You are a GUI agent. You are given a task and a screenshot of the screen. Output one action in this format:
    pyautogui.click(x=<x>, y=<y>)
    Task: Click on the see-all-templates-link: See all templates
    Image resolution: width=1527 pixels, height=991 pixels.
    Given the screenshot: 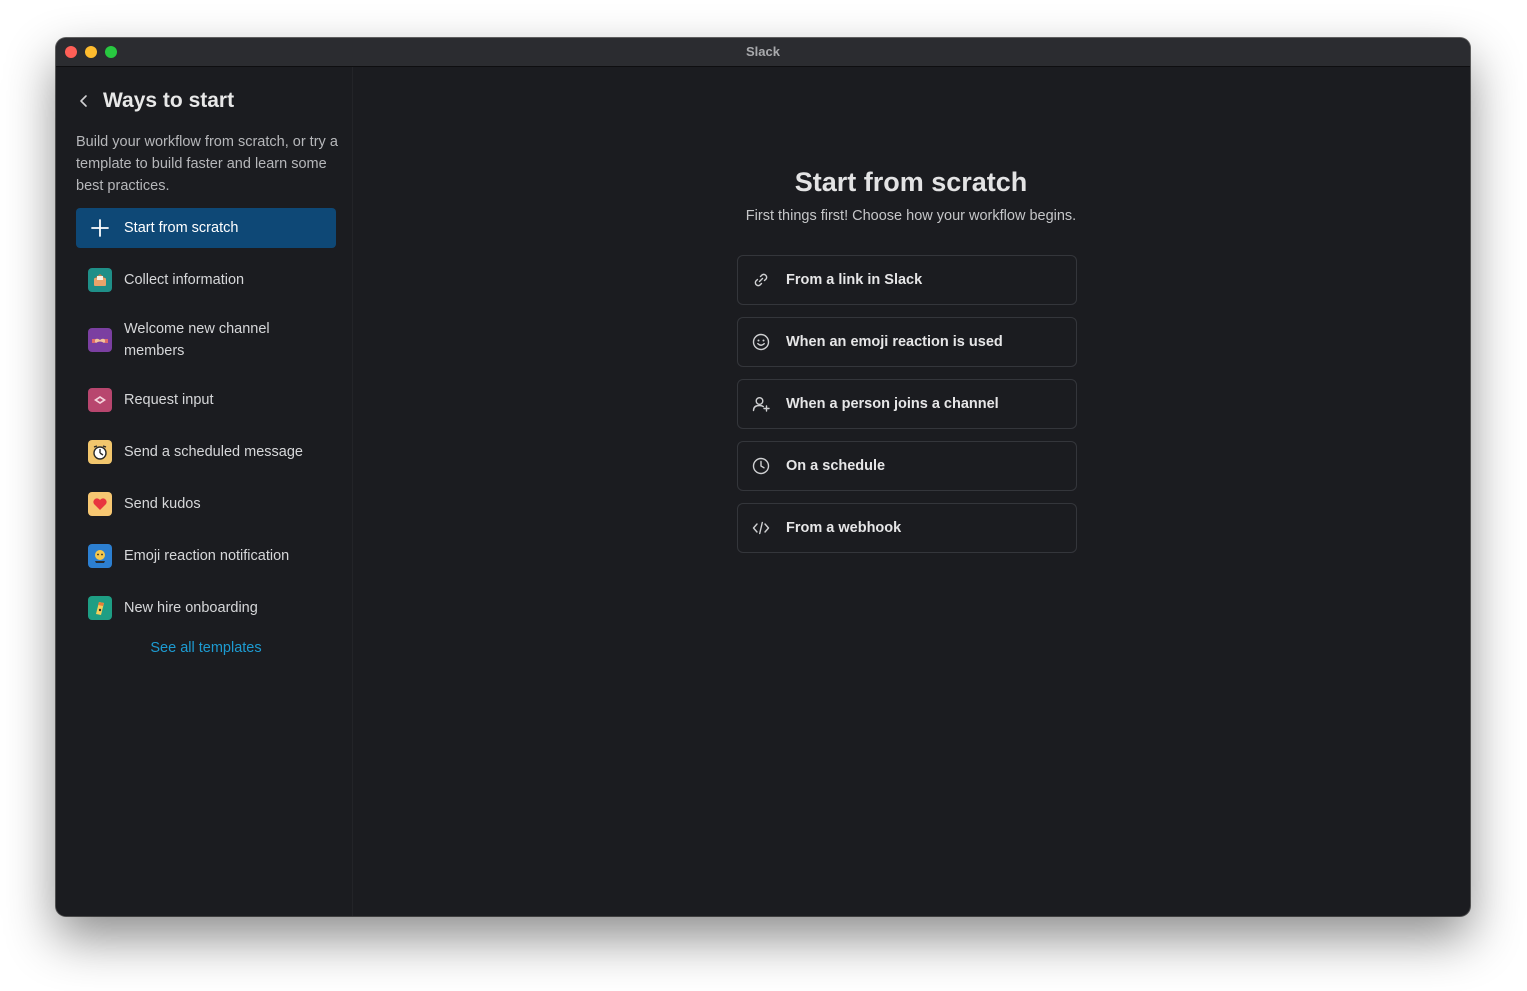 What is the action you would take?
    pyautogui.click(x=206, y=648)
    